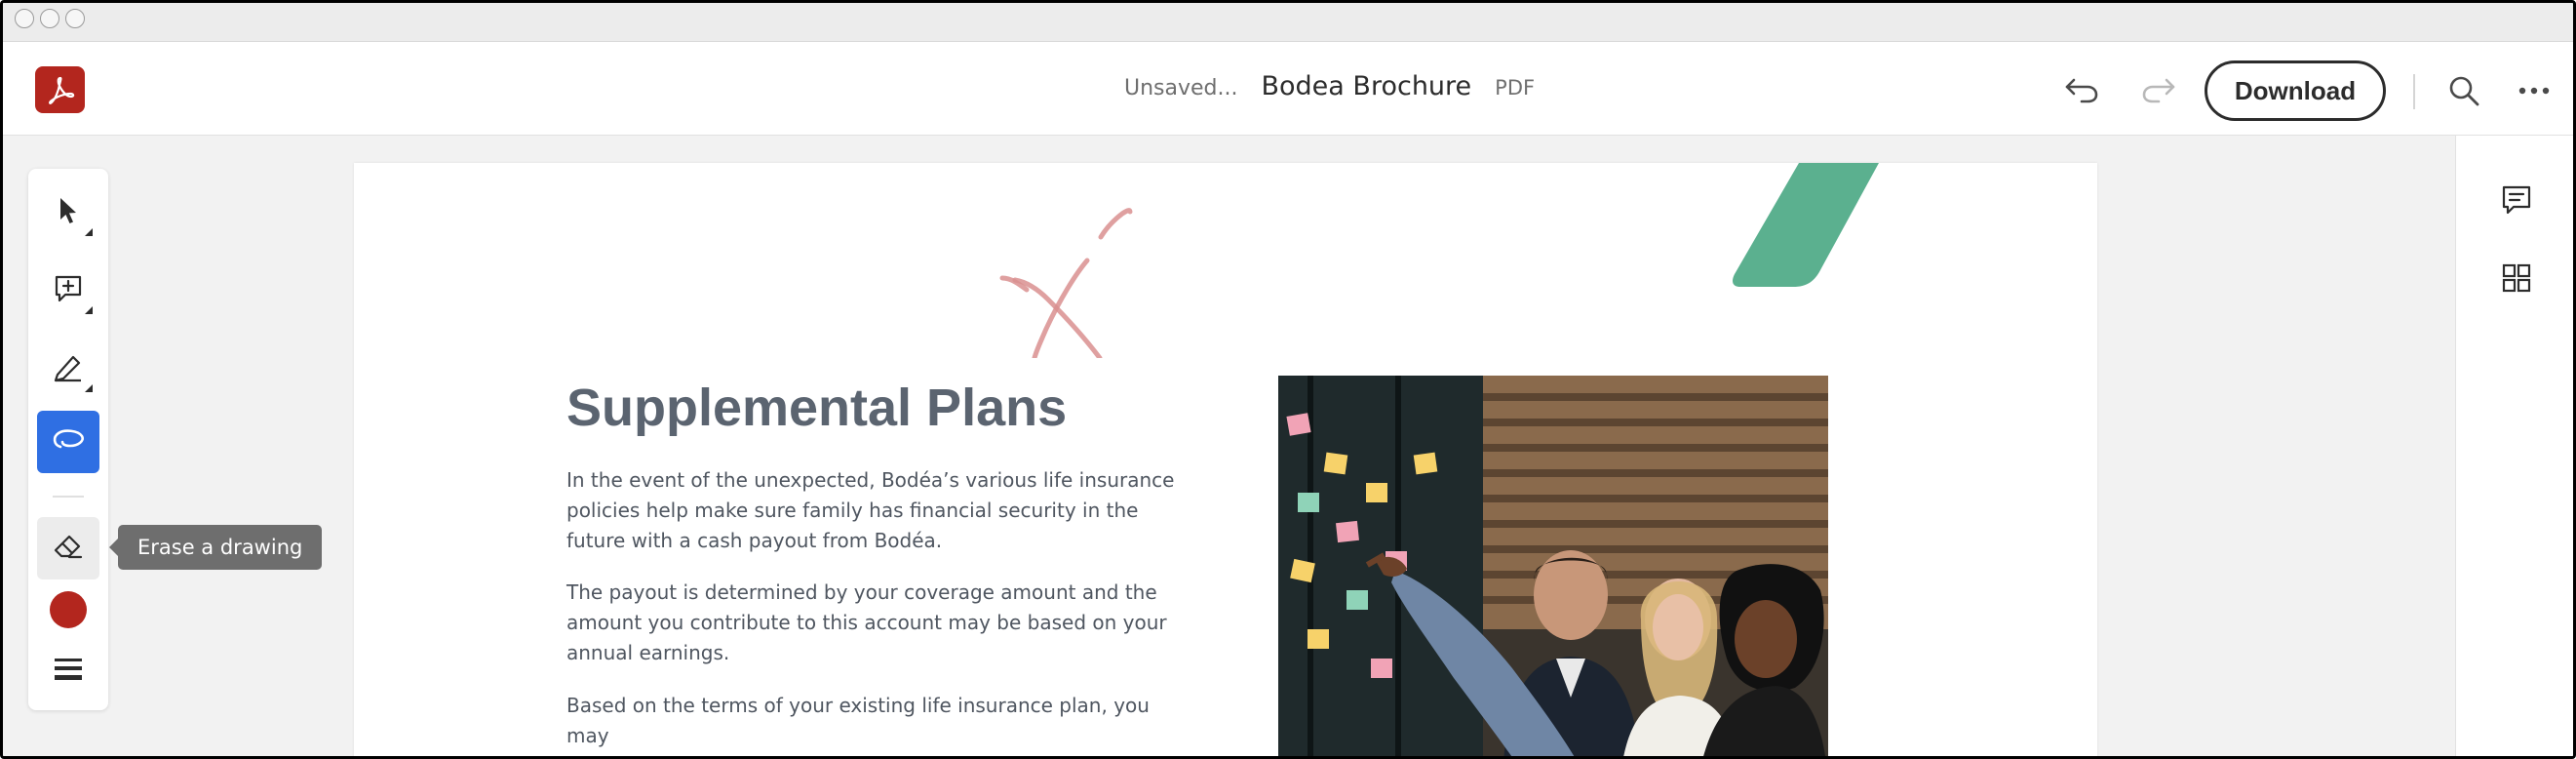  What do you see at coordinates (817, 408) in the screenshot?
I see `document-heading: Supplemental Plans` at bounding box center [817, 408].